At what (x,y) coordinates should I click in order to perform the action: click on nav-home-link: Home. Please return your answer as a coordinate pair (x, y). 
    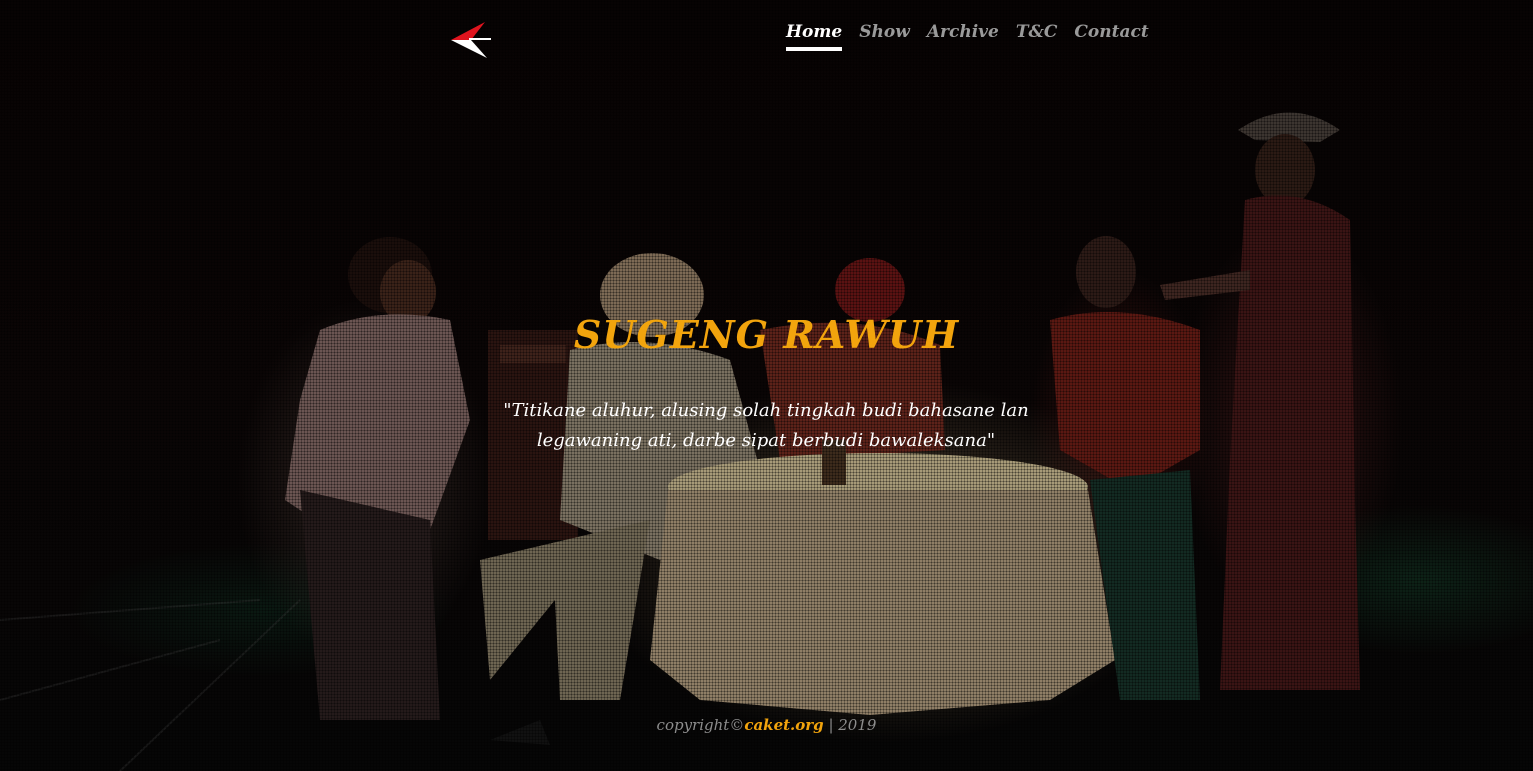
    Looking at the image, I should click on (814, 35).